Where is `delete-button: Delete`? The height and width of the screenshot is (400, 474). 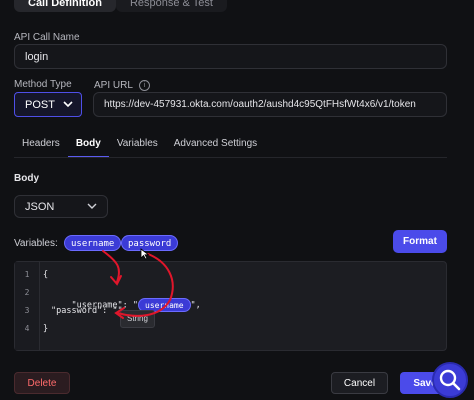 delete-button: Delete is located at coordinates (42, 383).